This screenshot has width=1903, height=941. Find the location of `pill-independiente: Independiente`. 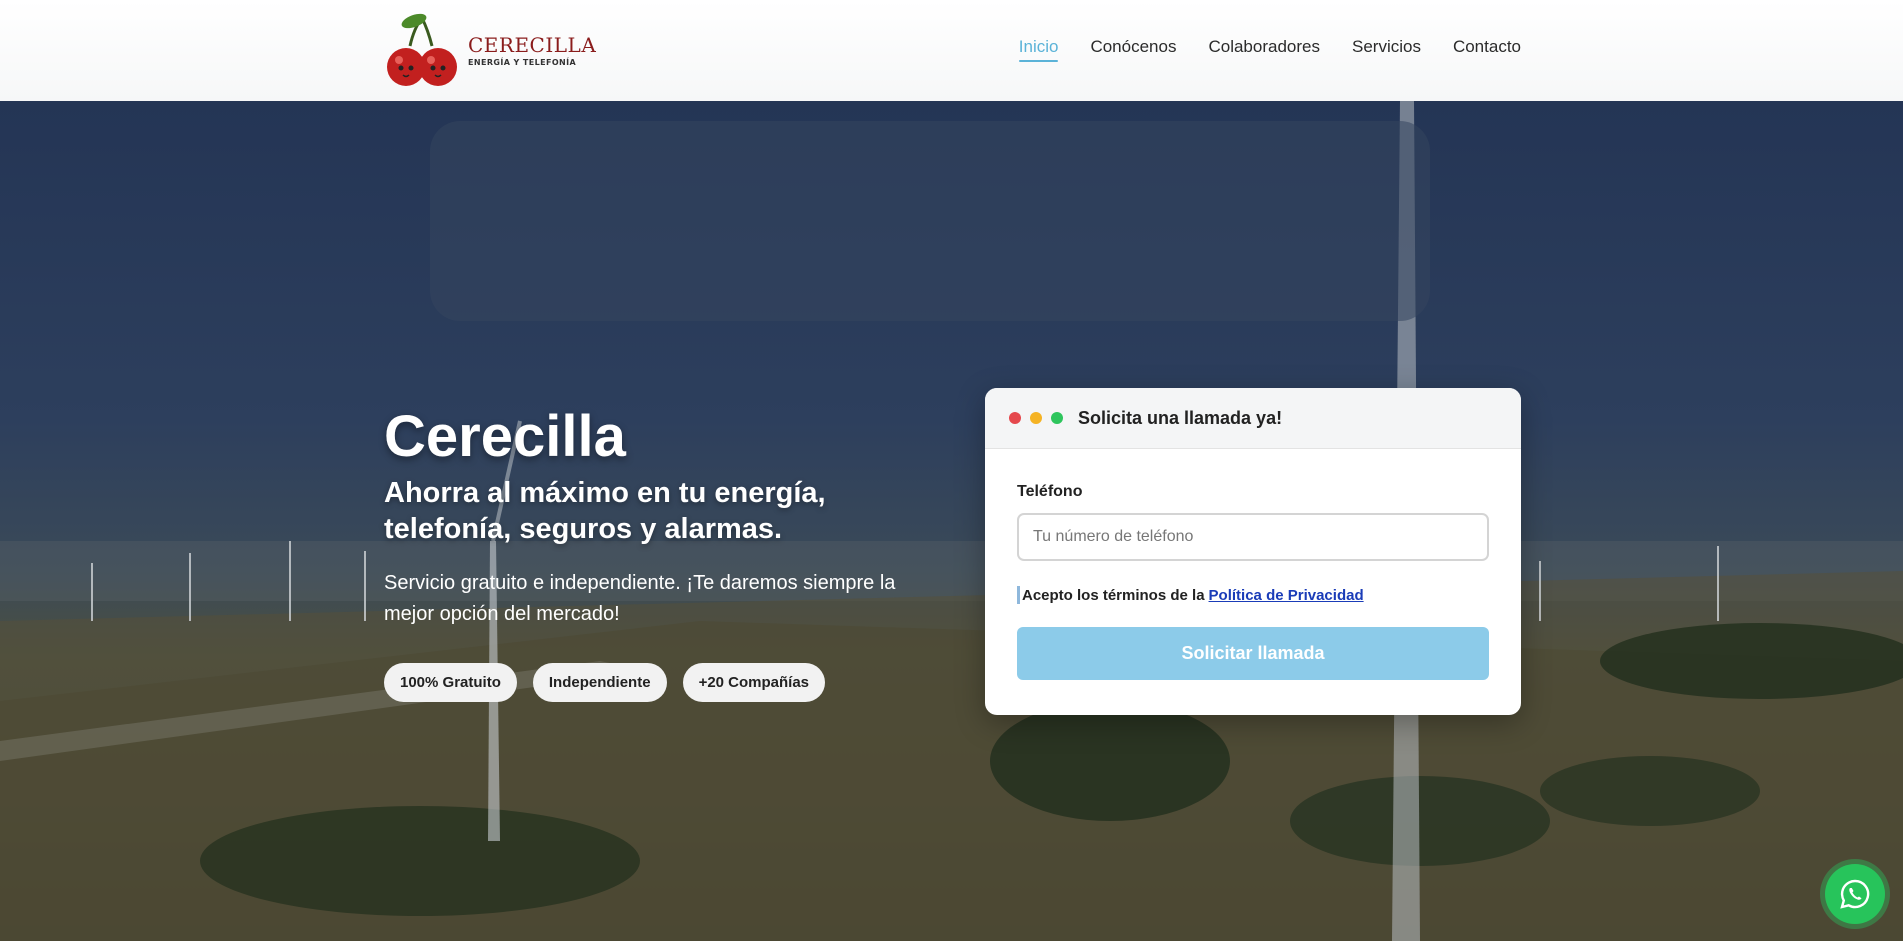

pill-independiente: Independiente is located at coordinates (599, 682).